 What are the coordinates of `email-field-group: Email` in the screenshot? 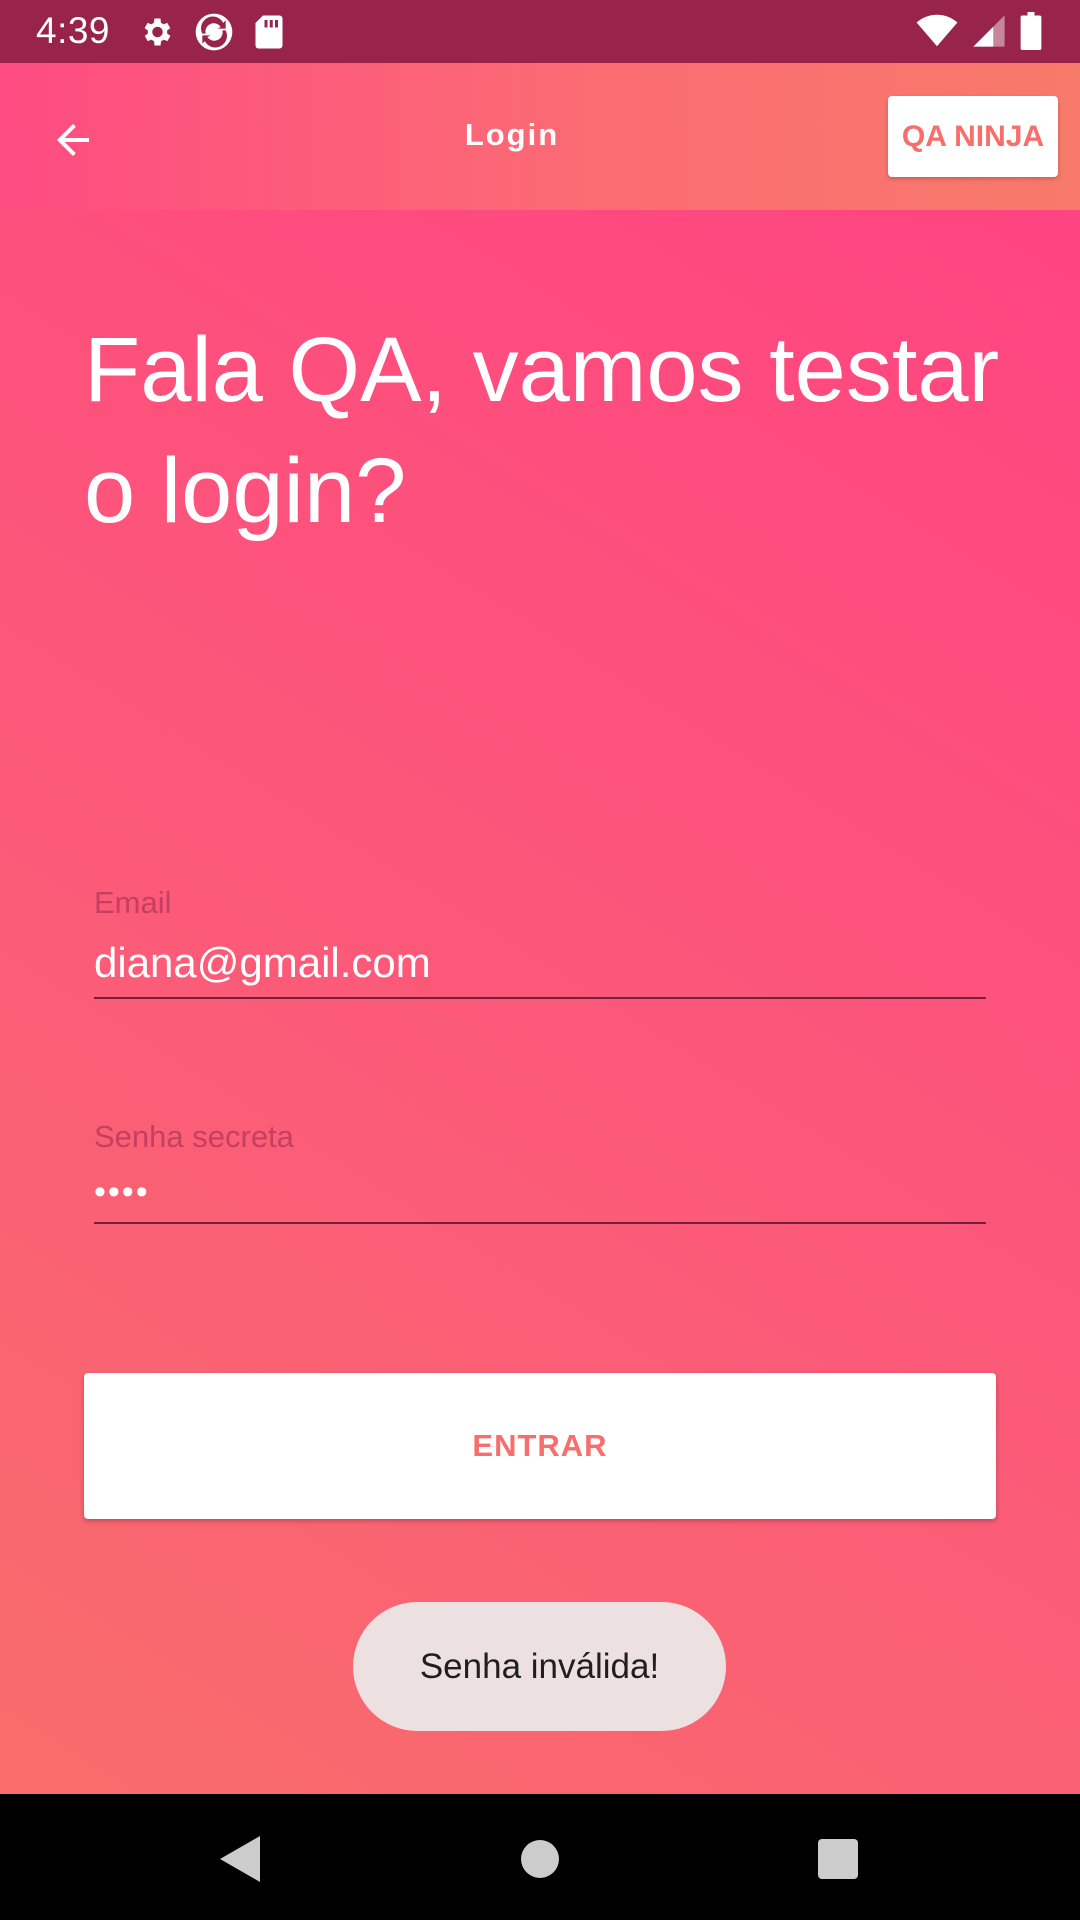 It's located at (540, 942).